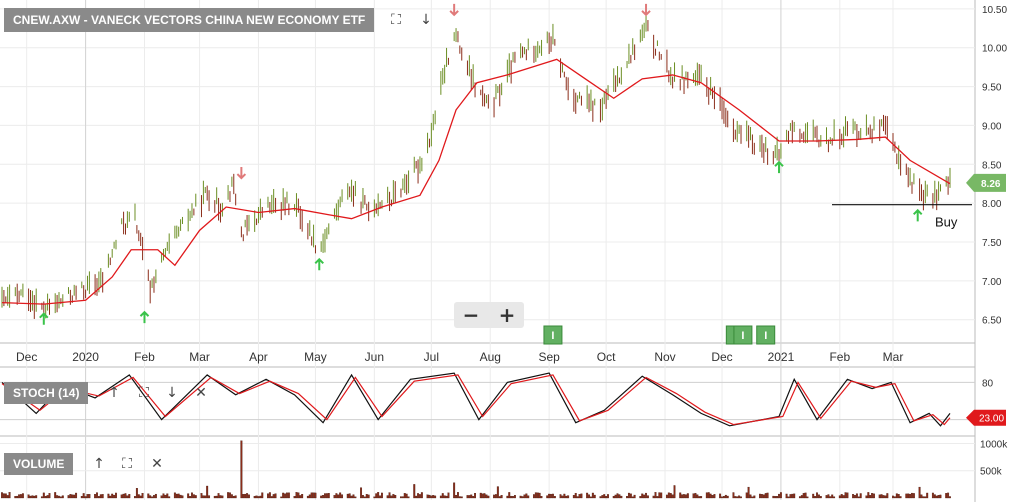  Describe the element at coordinates (26, 357) in the screenshot. I see `x-tick-label: Dec` at that location.